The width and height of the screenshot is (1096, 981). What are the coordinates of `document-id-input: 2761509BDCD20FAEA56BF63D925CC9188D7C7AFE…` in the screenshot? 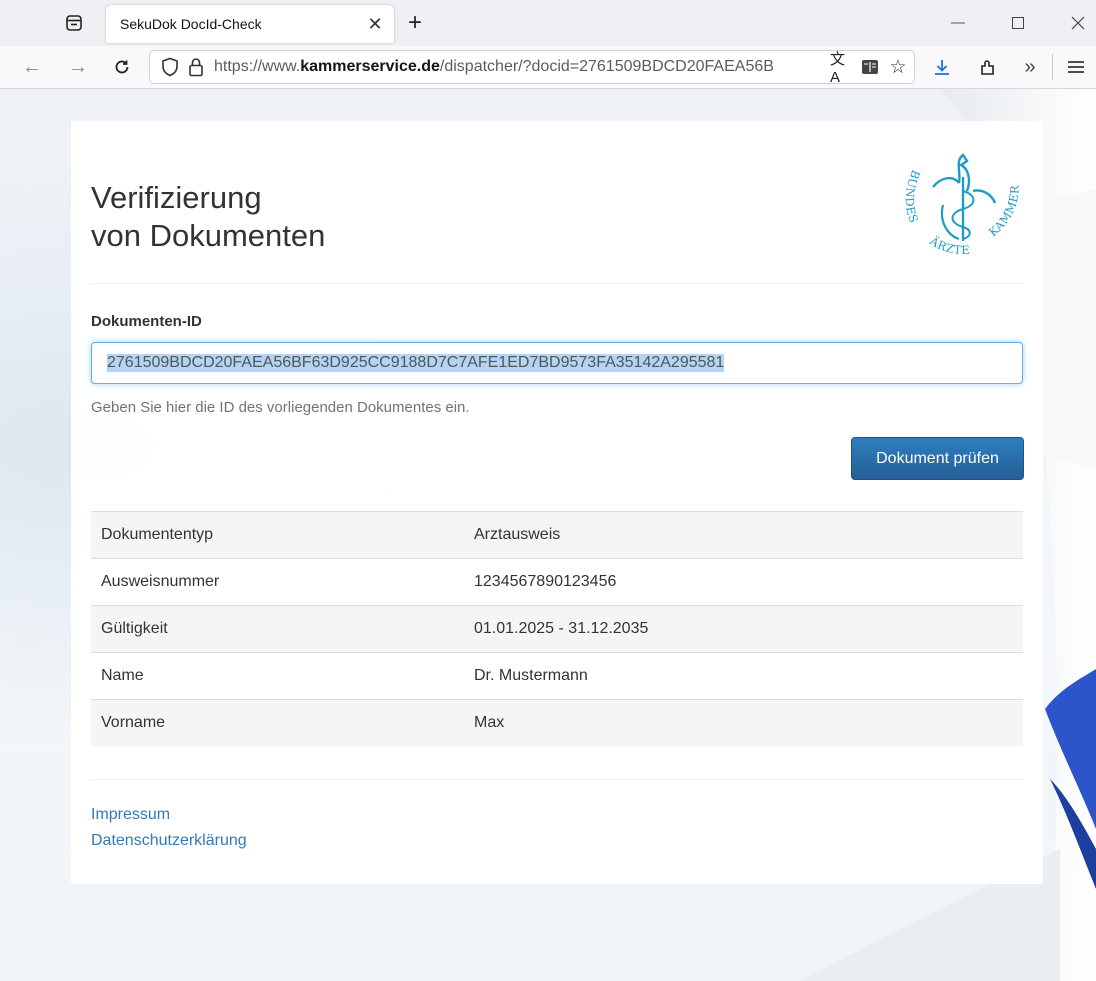 It's located at (557, 363).